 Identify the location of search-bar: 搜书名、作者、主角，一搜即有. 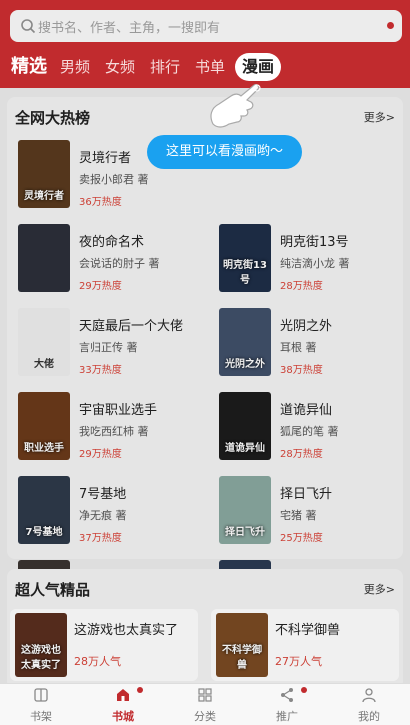
(206, 26).